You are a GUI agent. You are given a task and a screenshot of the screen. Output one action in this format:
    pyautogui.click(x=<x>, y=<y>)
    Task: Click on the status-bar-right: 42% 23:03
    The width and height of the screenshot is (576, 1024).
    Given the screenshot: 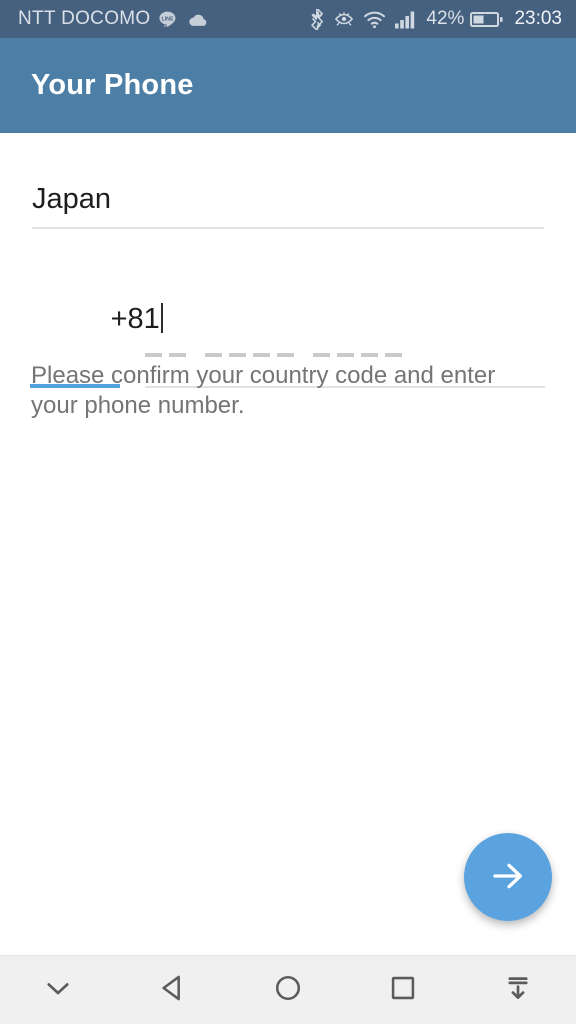 What is the action you would take?
    pyautogui.click(x=436, y=19)
    